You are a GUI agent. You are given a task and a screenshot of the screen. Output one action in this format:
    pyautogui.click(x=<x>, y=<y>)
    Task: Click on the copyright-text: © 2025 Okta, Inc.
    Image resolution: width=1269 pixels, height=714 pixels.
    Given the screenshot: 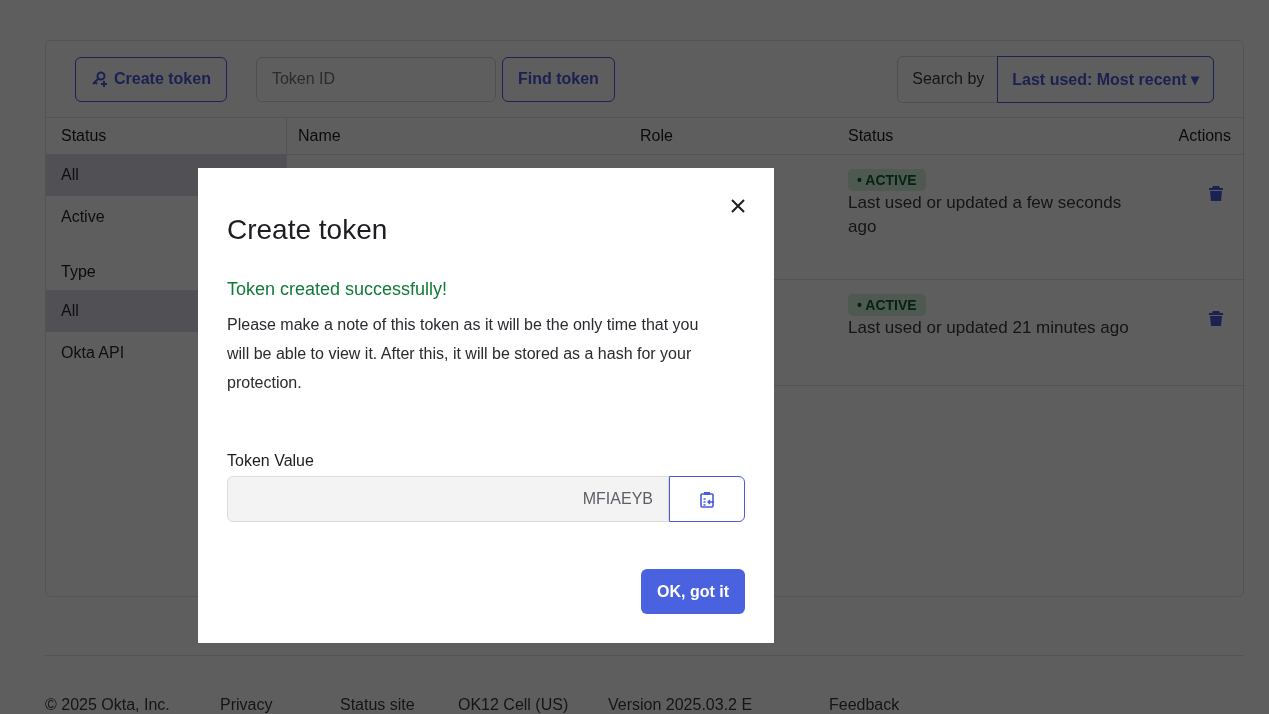 What is the action you would take?
    pyautogui.click(x=107, y=705)
    